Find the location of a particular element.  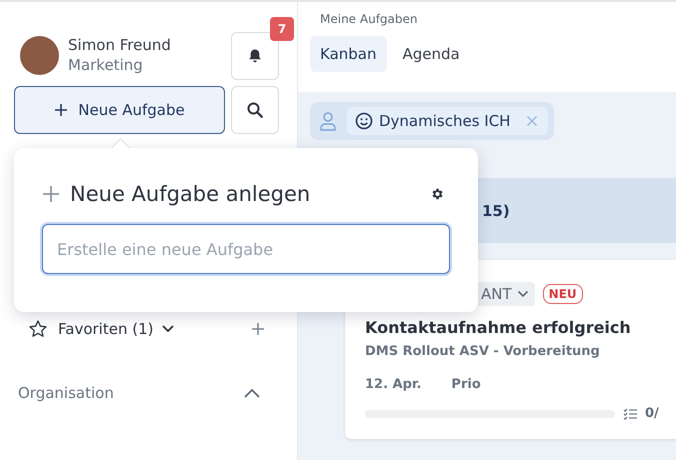

user-name: Simon Freund is located at coordinates (120, 45).